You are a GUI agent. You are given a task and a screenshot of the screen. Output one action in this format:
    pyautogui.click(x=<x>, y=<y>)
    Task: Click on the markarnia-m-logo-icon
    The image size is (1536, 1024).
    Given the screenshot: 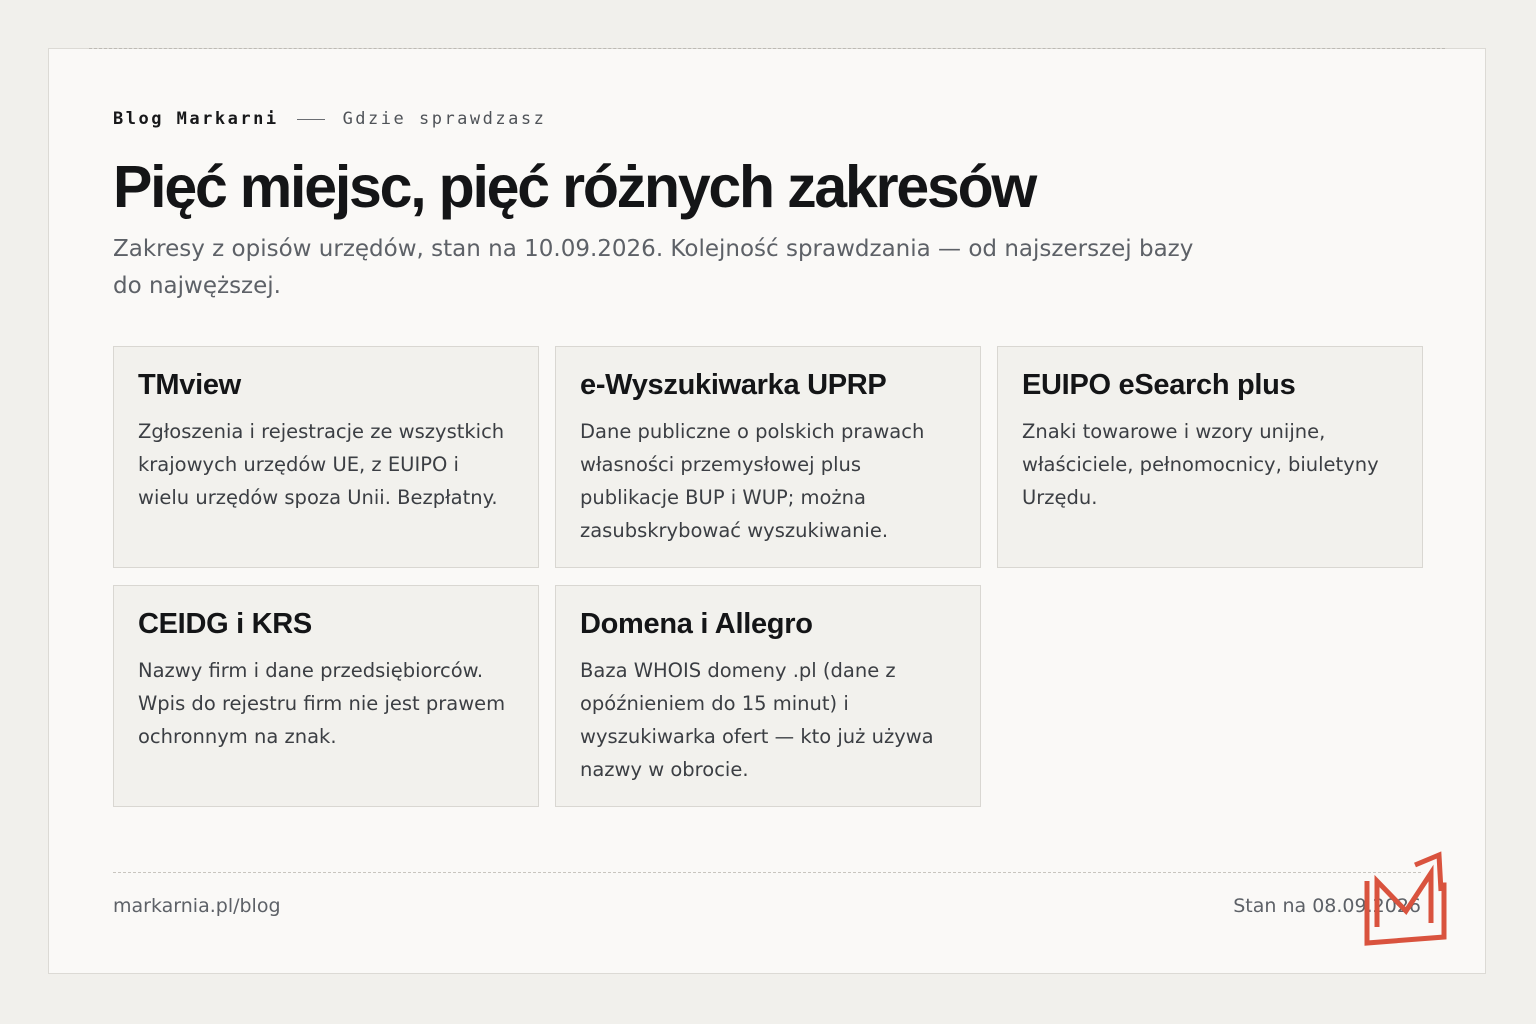 What is the action you would take?
    pyautogui.click(x=1405, y=898)
    